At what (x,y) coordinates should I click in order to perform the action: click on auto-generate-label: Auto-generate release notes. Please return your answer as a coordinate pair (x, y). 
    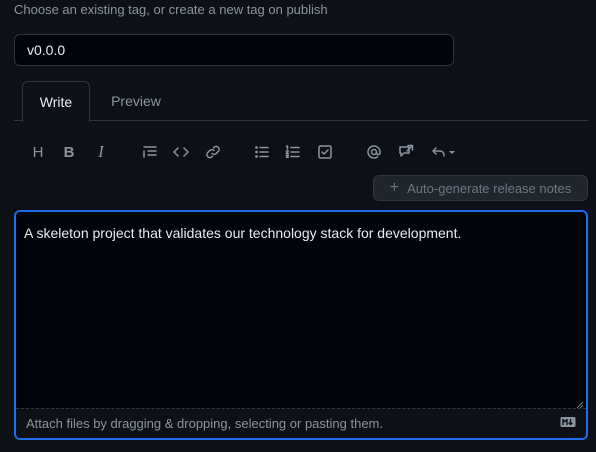
    Looking at the image, I should click on (489, 188).